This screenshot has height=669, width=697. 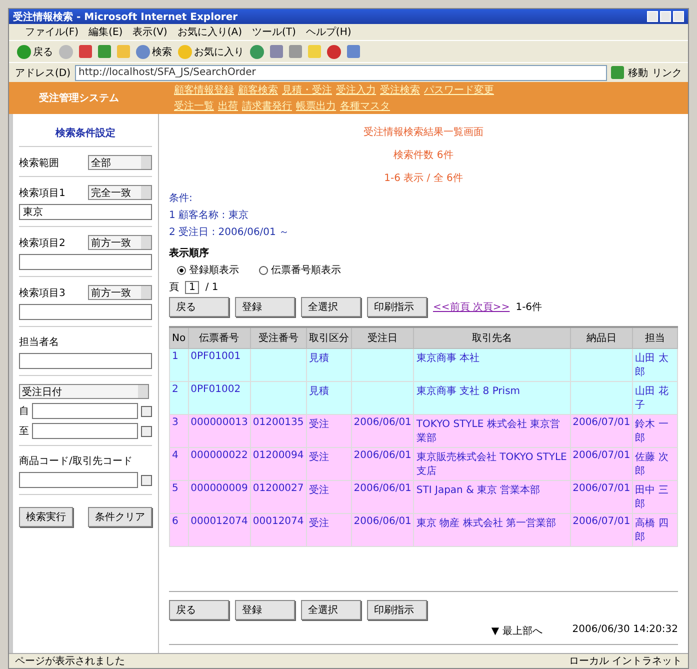 What do you see at coordinates (424, 365) in the screenshot?
I see `table-row: 1 0PF01001 見積 東京商事 本社 山田 太郎` at bounding box center [424, 365].